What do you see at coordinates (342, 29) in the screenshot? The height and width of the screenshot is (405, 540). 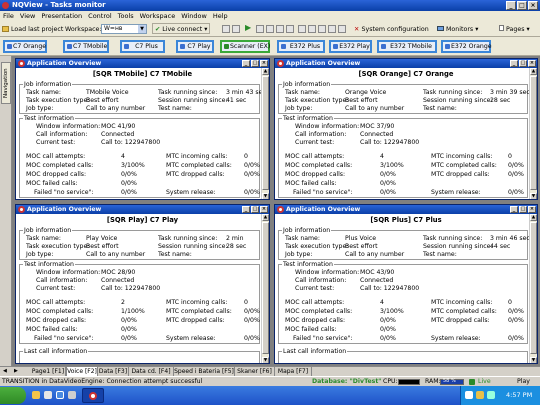 I see `report-icon` at bounding box center [342, 29].